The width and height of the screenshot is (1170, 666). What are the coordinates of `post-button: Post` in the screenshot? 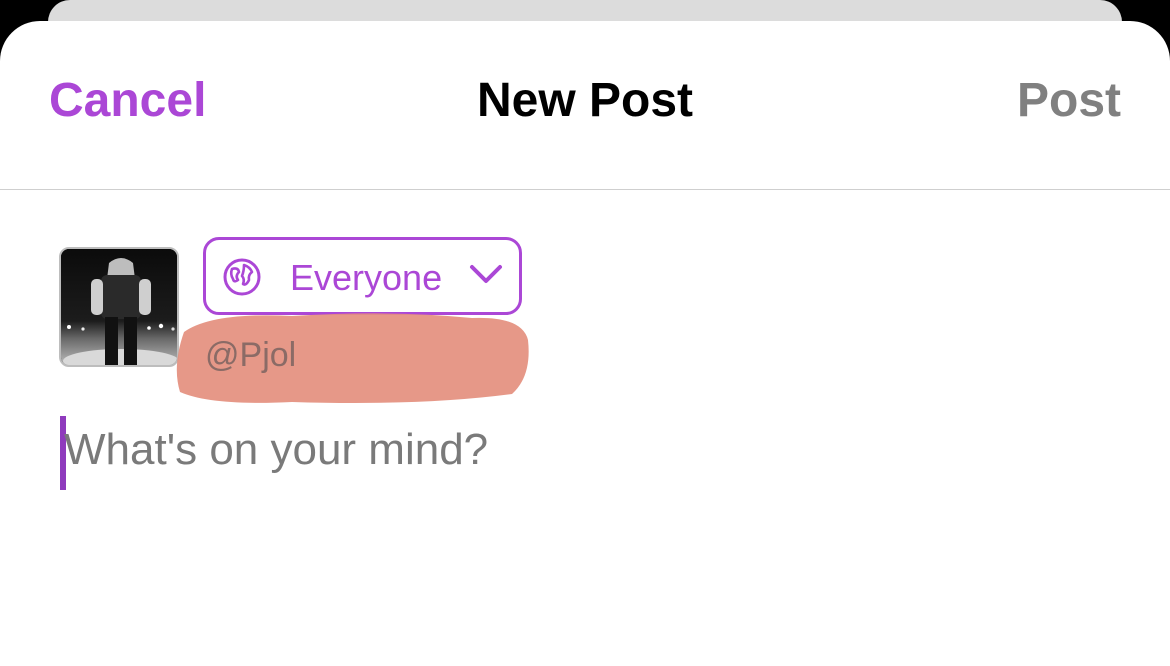 It's located at (1069, 101).